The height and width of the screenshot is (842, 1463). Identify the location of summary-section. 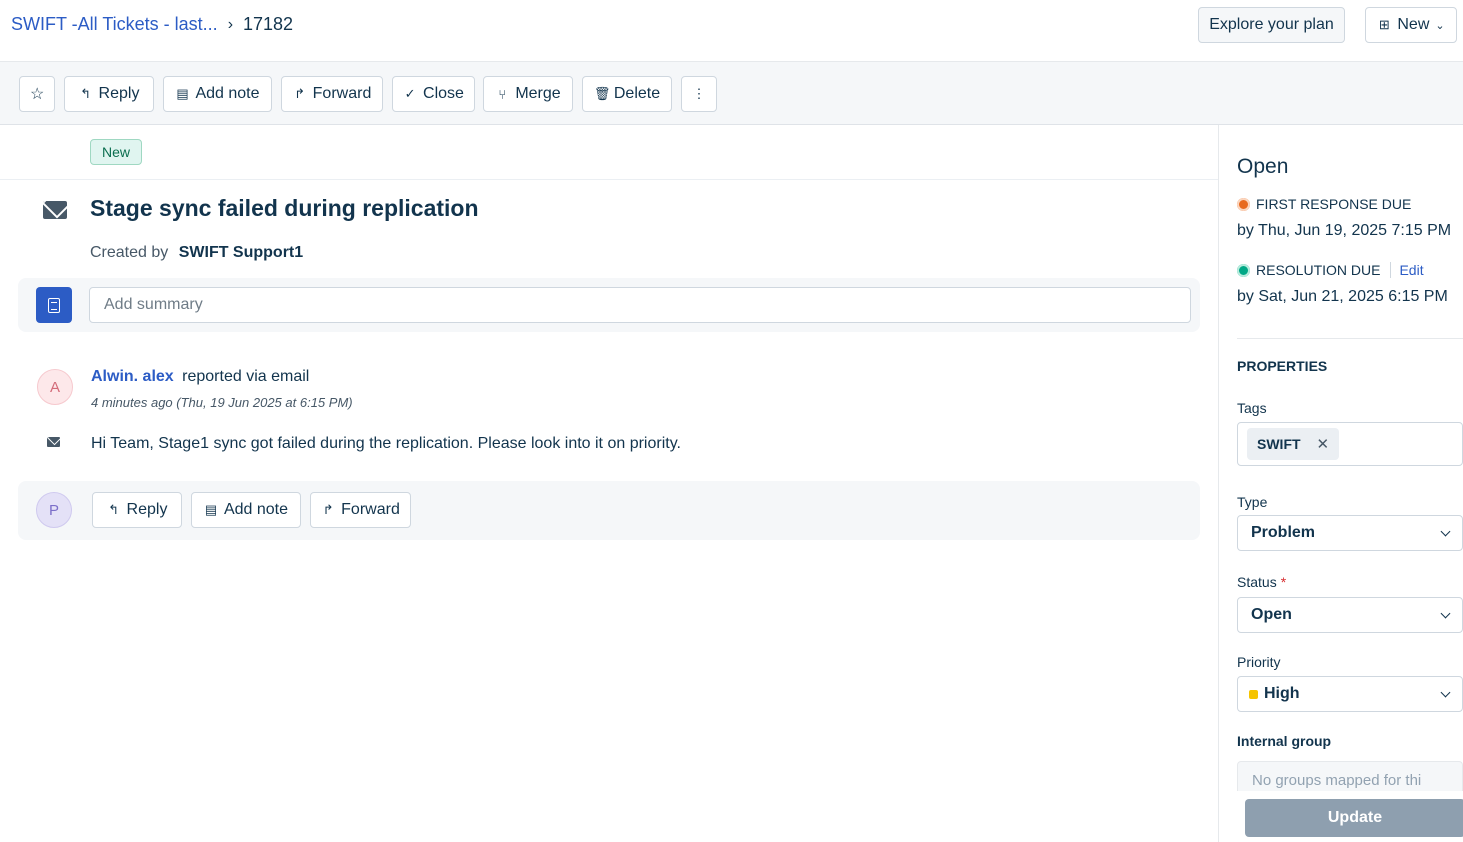
(609, 305).